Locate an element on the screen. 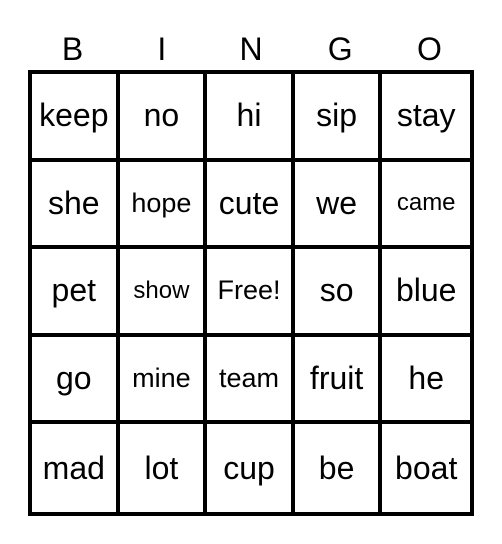 The image size is (502, 544). bingo-header: B I N G O is located at coordinates (251, 49).